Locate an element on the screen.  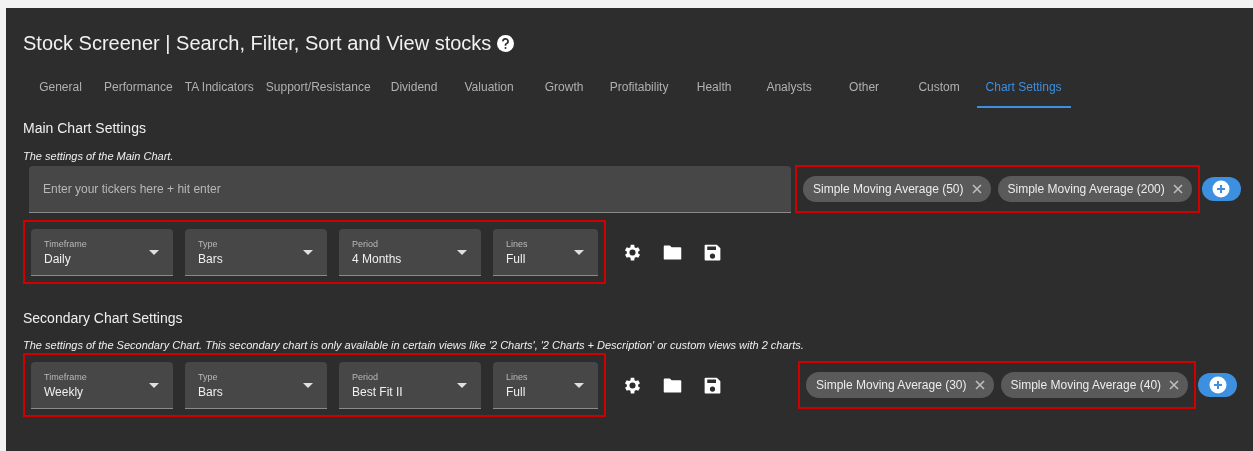
tab: Chart Settings is located at coordinates (1023, 88).